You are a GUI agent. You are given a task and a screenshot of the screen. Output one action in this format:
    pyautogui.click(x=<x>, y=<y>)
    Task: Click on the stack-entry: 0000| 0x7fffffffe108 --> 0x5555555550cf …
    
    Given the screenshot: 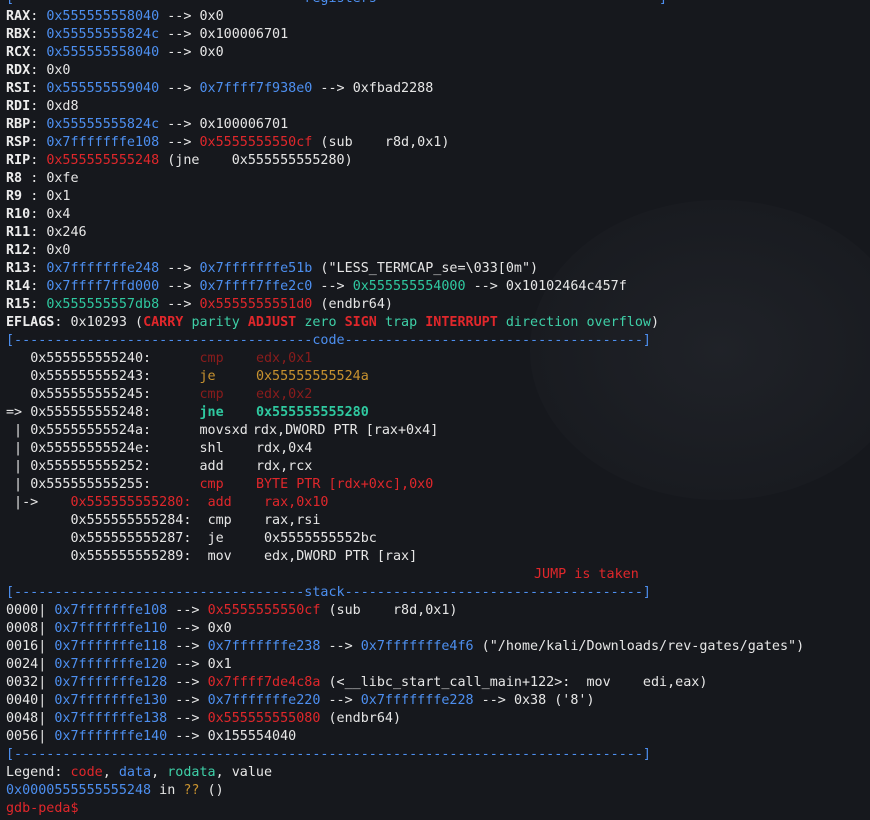 What is the action you would take?
    pyautogui.click(x=232, y=610)
    